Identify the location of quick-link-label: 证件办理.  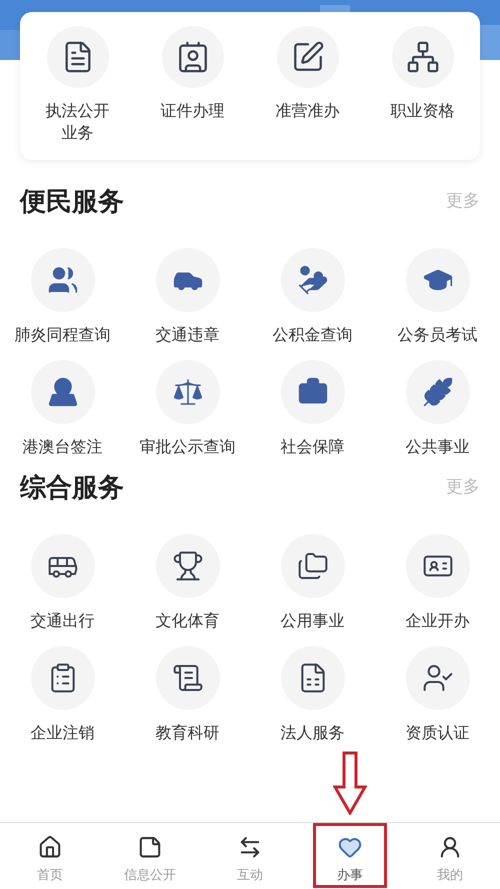
(192, 111).